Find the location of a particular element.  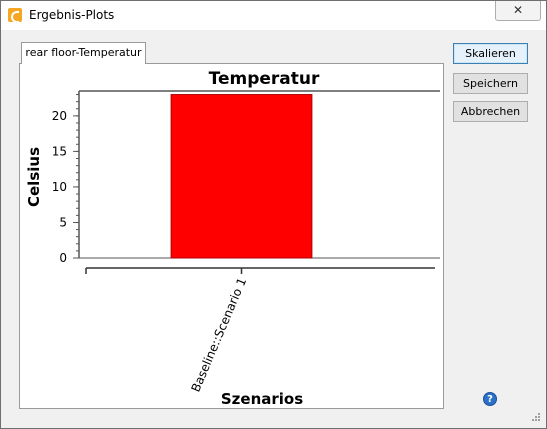

y-tick-label: 0 is located at coordinates (63, 258).